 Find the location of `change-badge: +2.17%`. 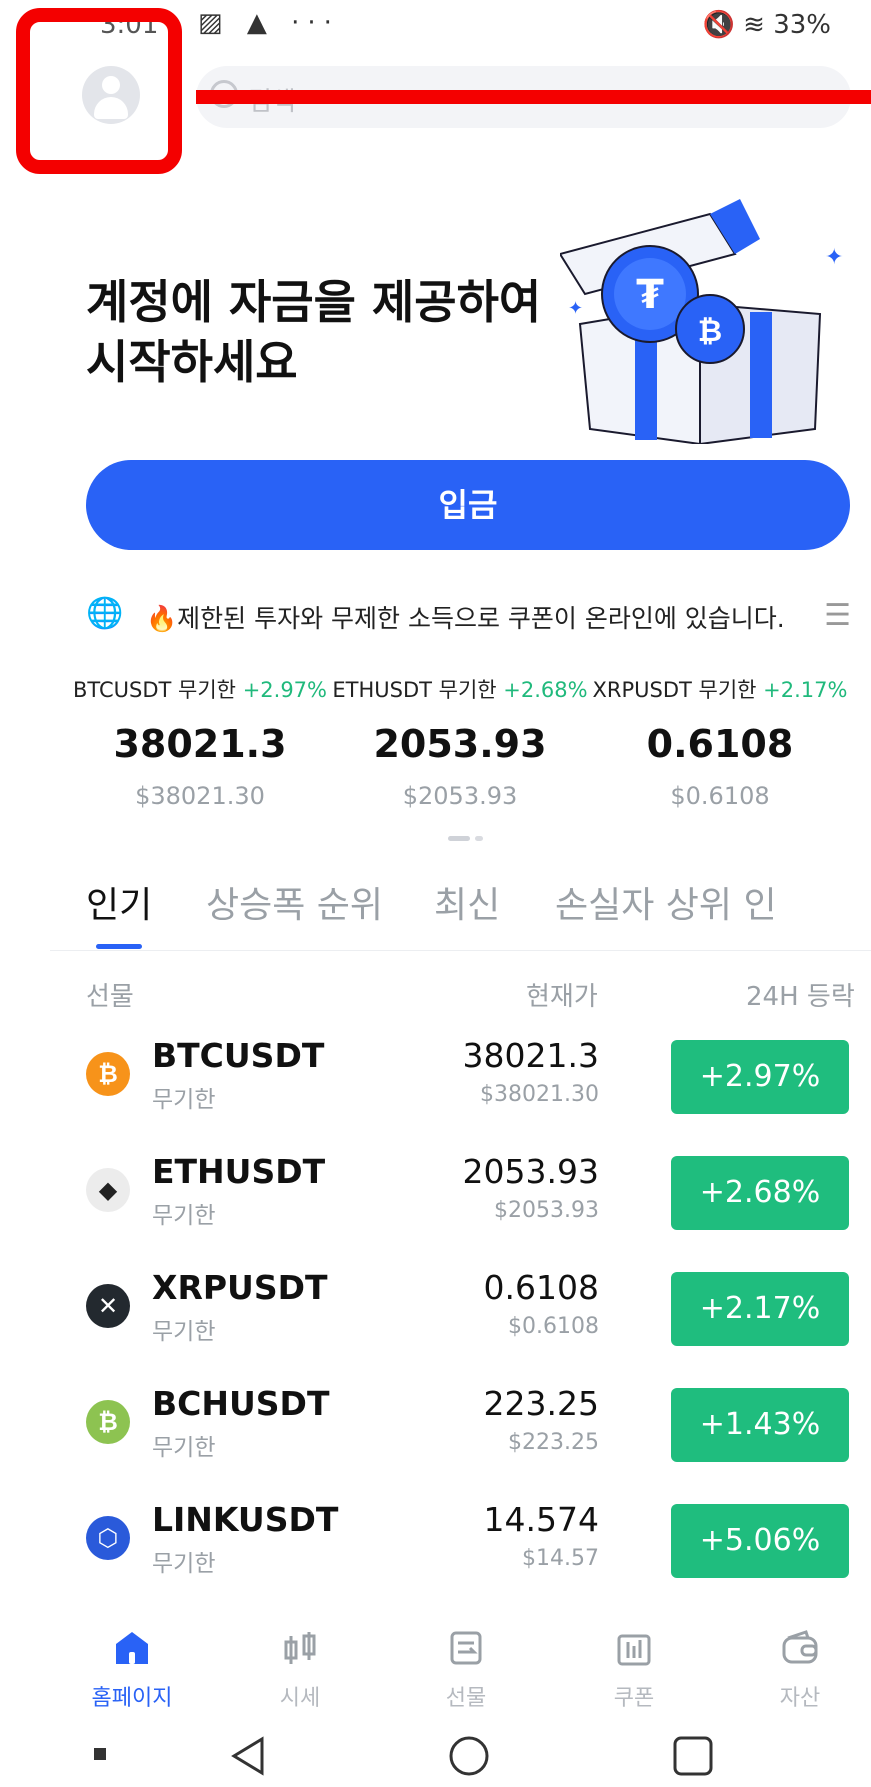

change-badge: +2.17% is located at coordinates (760, 1309).